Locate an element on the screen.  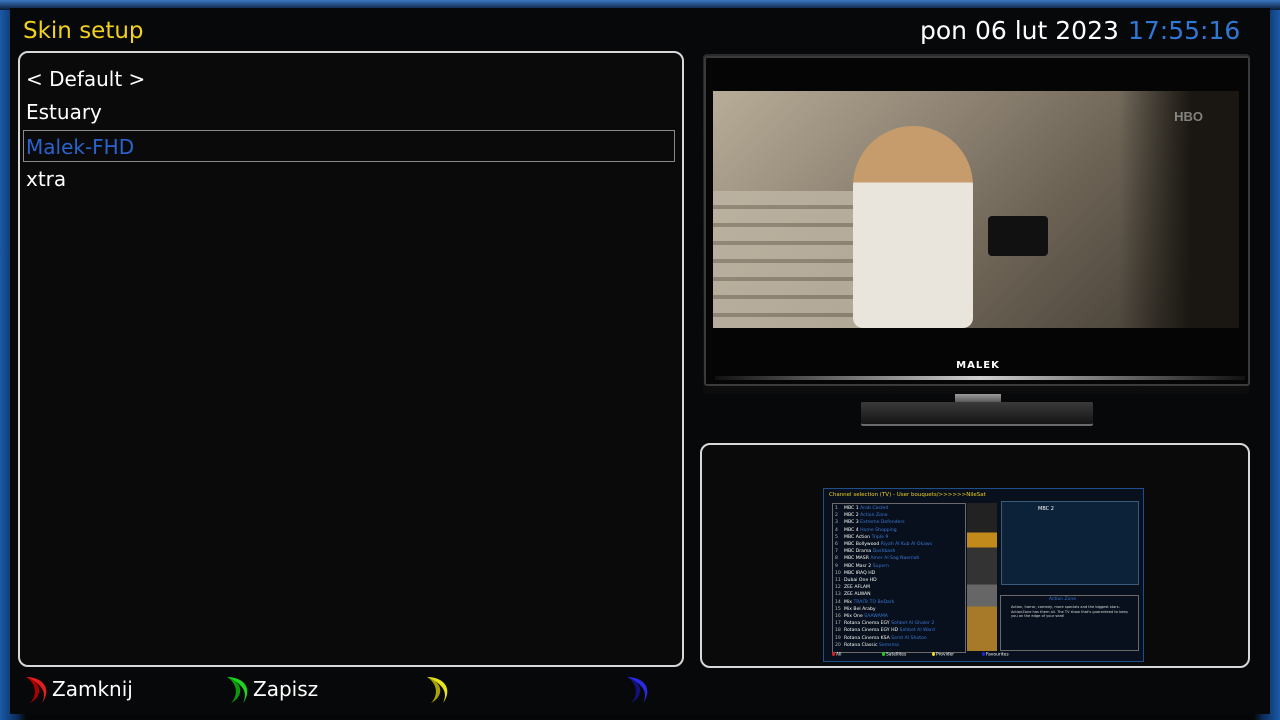
preview-channel-number: 8 is located at coordinates (836, 559).